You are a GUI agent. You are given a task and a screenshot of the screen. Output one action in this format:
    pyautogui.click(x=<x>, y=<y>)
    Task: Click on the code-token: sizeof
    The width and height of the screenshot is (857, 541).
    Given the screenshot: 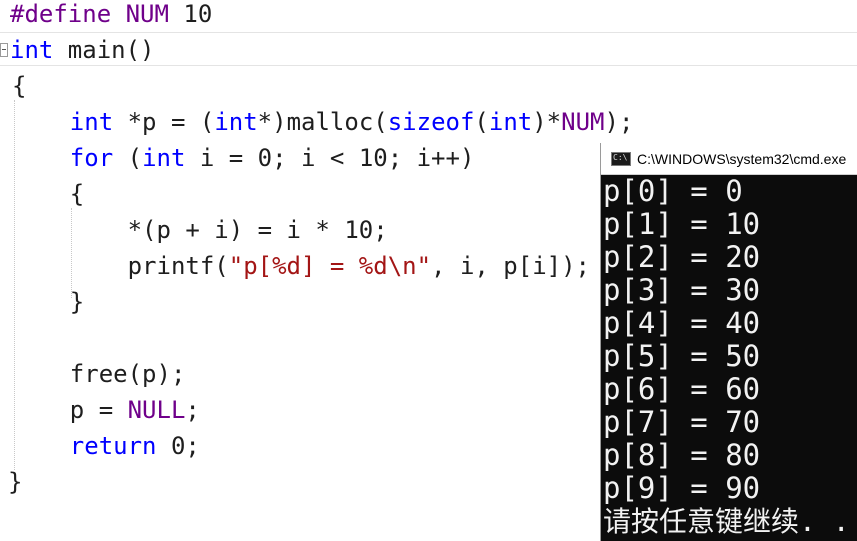 What is the action you would take?
    pyautogui.click(x=431, y=122)
    